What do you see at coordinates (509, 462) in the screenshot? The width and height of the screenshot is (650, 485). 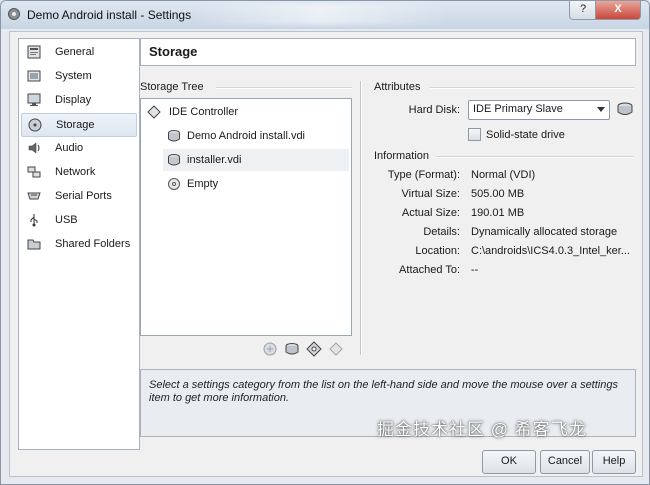 I see `ok-button: OK` at bounding box center [509, 462].